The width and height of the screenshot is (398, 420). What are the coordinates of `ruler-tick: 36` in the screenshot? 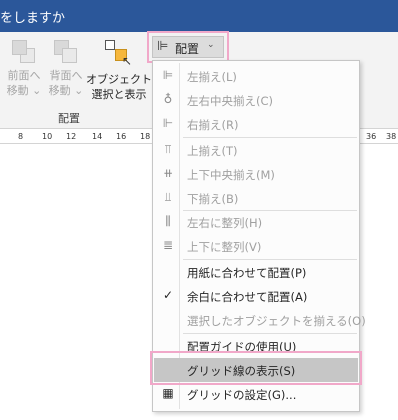 It's located at (371, 136).